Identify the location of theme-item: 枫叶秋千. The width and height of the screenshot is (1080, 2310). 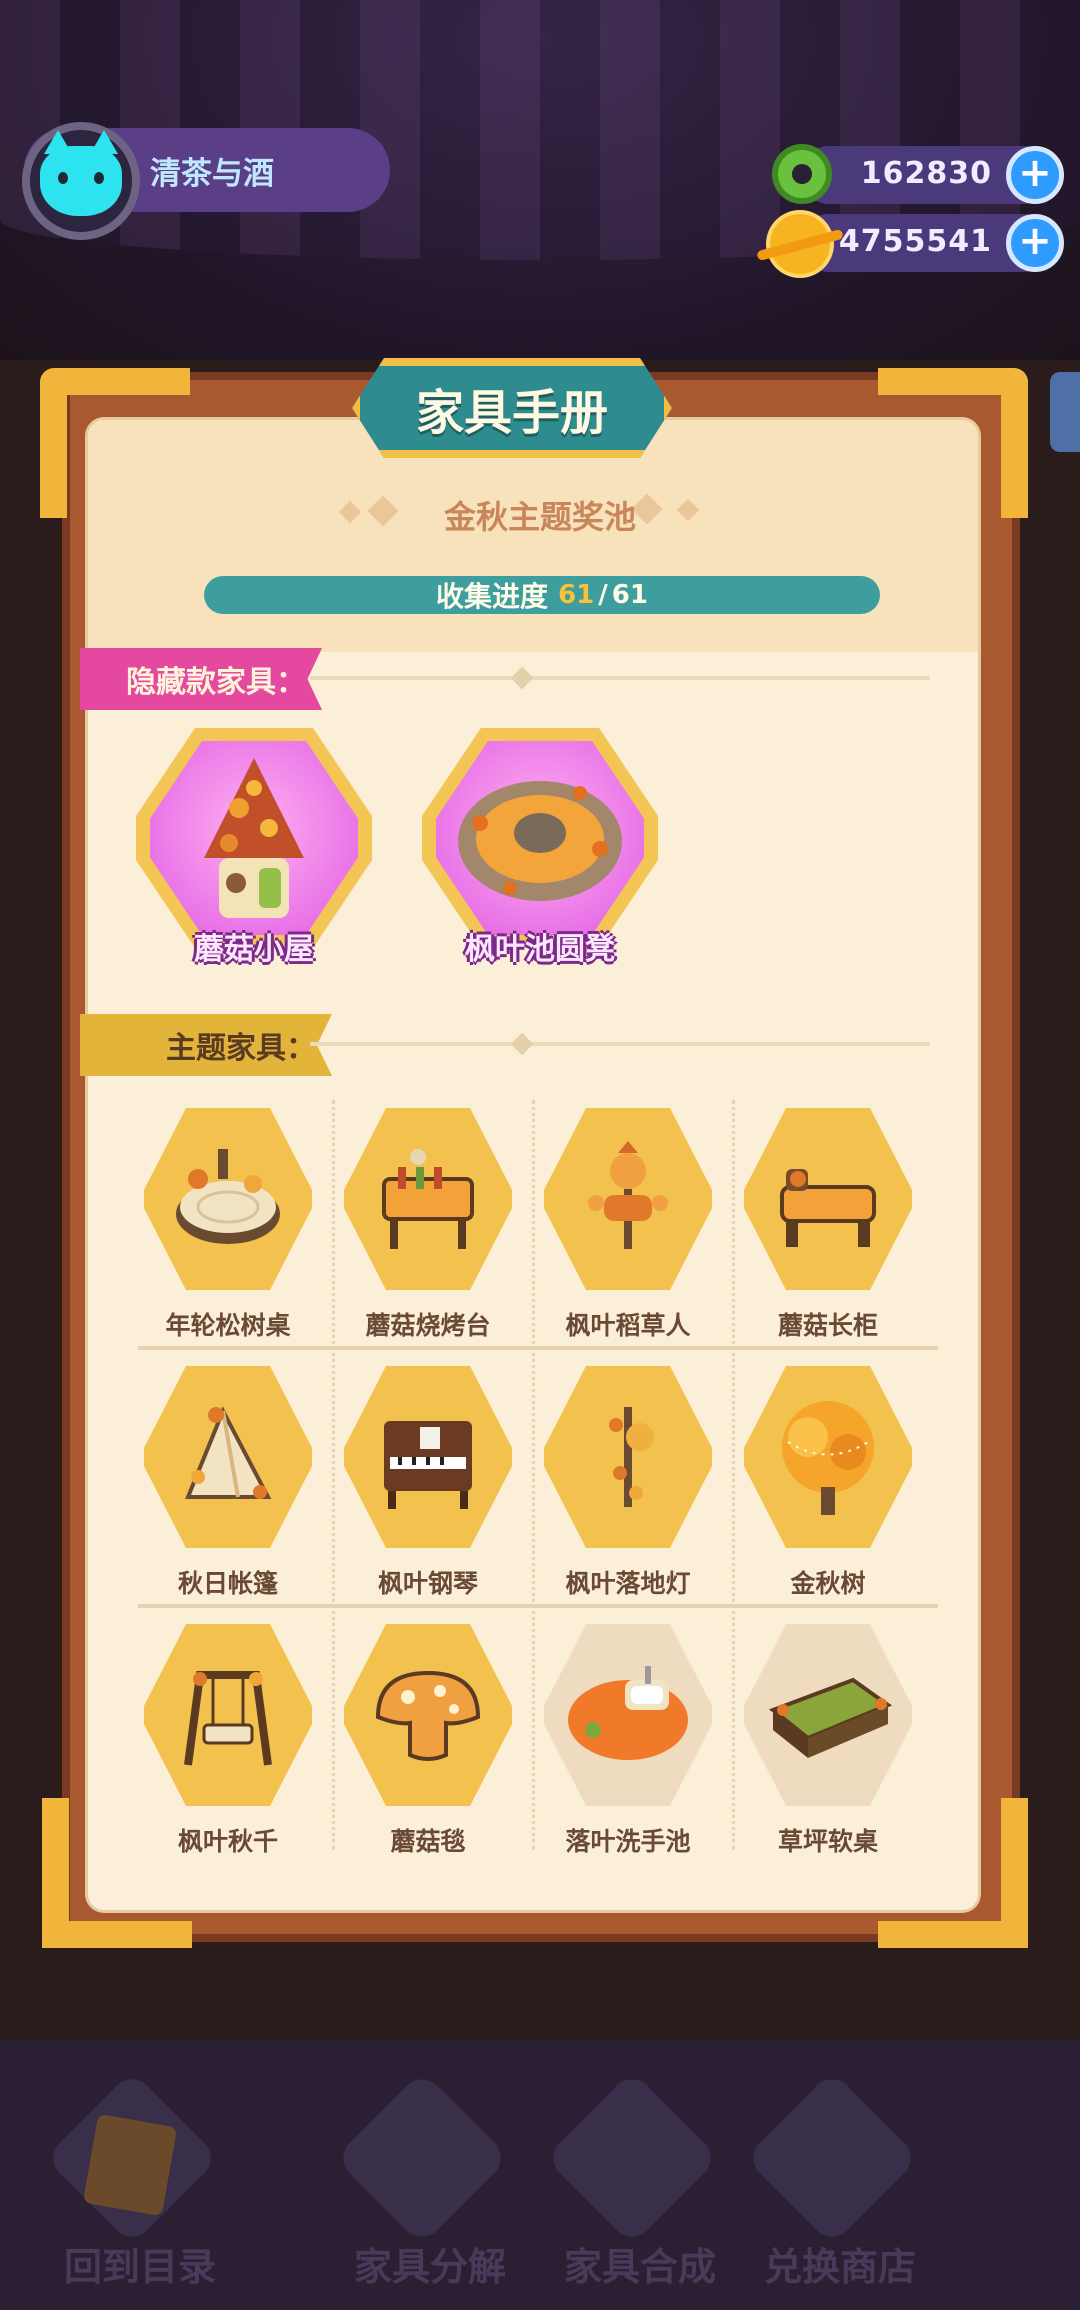
(222, 1744).